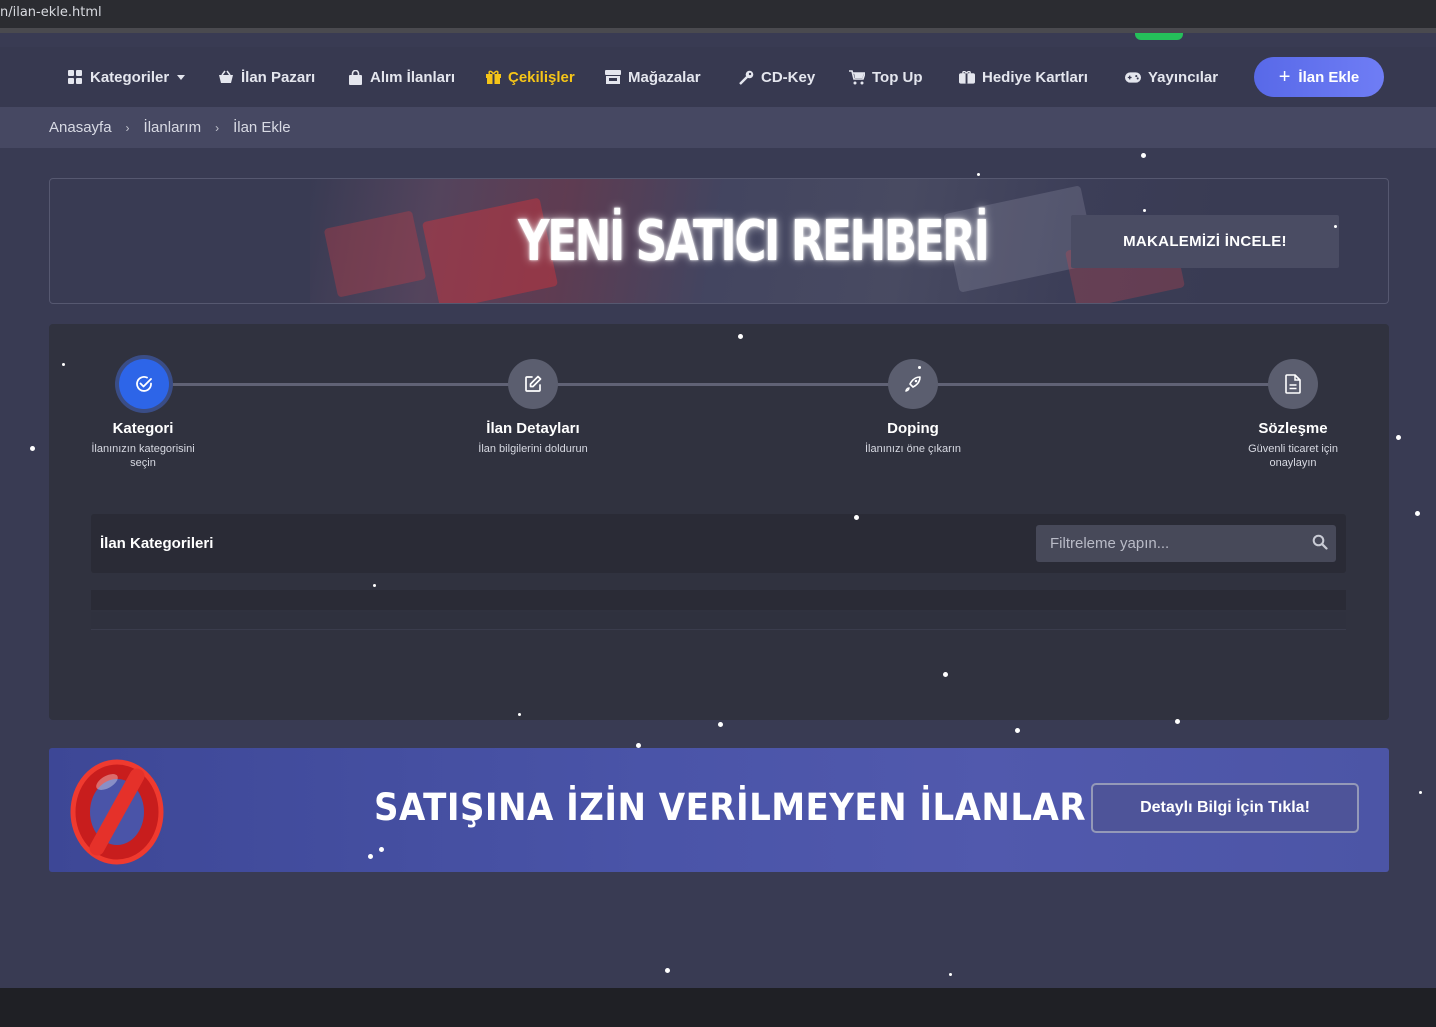  I want to click on grid-icon, so click(75, 77).